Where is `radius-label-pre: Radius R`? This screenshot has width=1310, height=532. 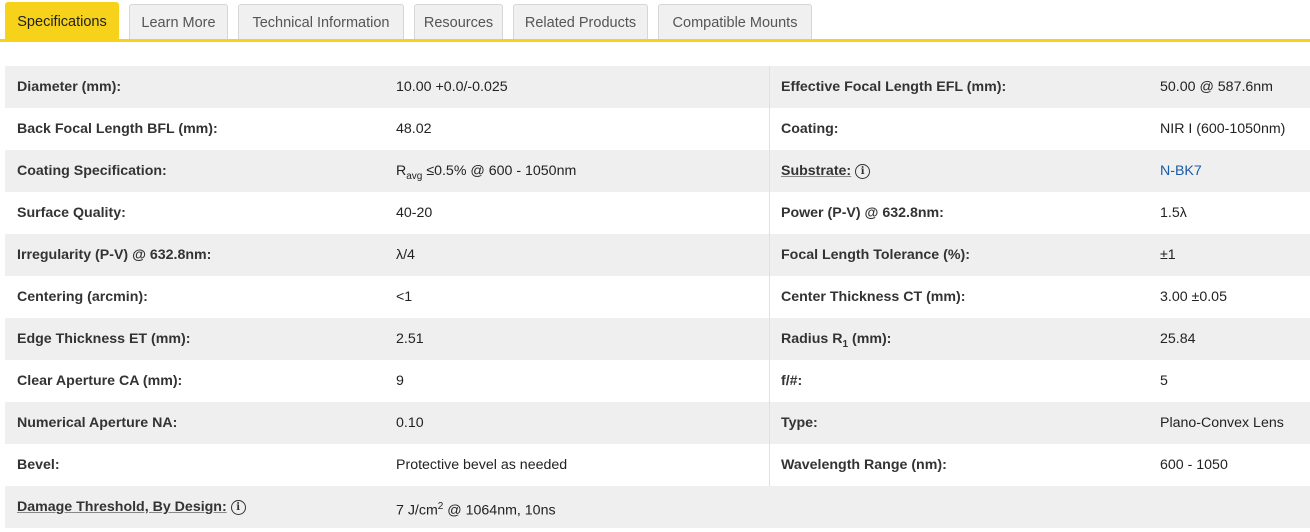
radius-label-pre: Radius R is located at coordinates (812, 339).